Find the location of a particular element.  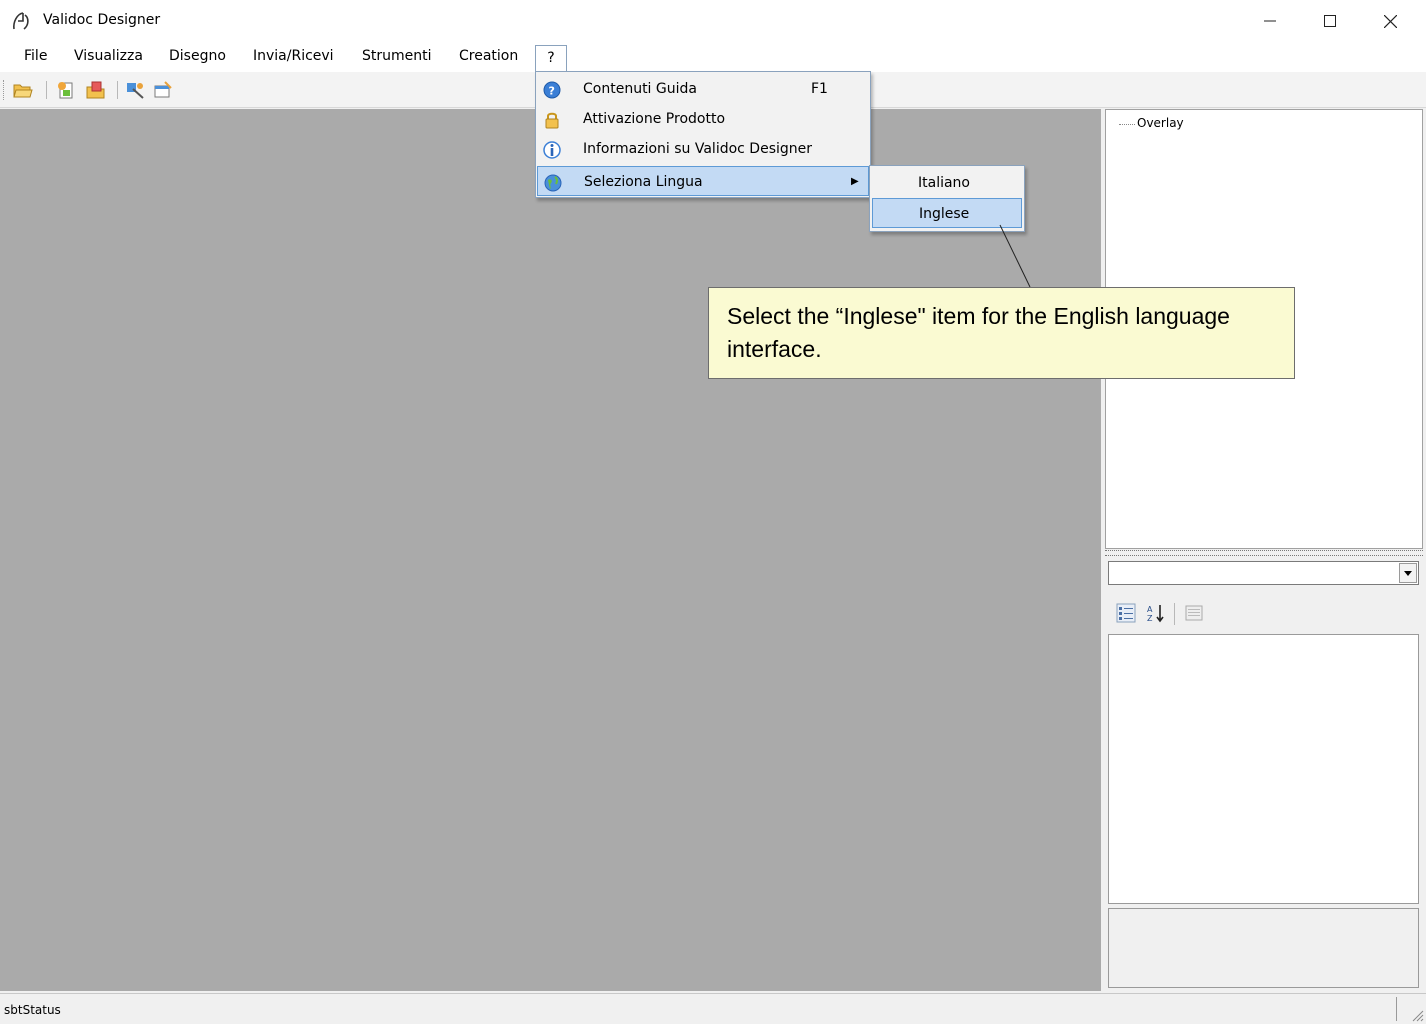

menu-creation: Creation is located at coordinates (488, 56).